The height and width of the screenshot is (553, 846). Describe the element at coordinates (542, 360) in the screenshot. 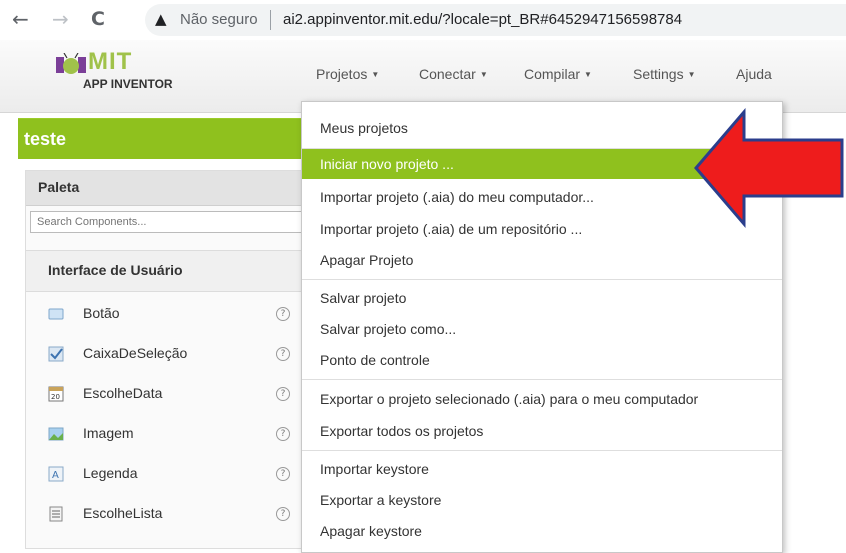

I see `menu-item-ponto-de-controle: Ponto de controle` at that location.